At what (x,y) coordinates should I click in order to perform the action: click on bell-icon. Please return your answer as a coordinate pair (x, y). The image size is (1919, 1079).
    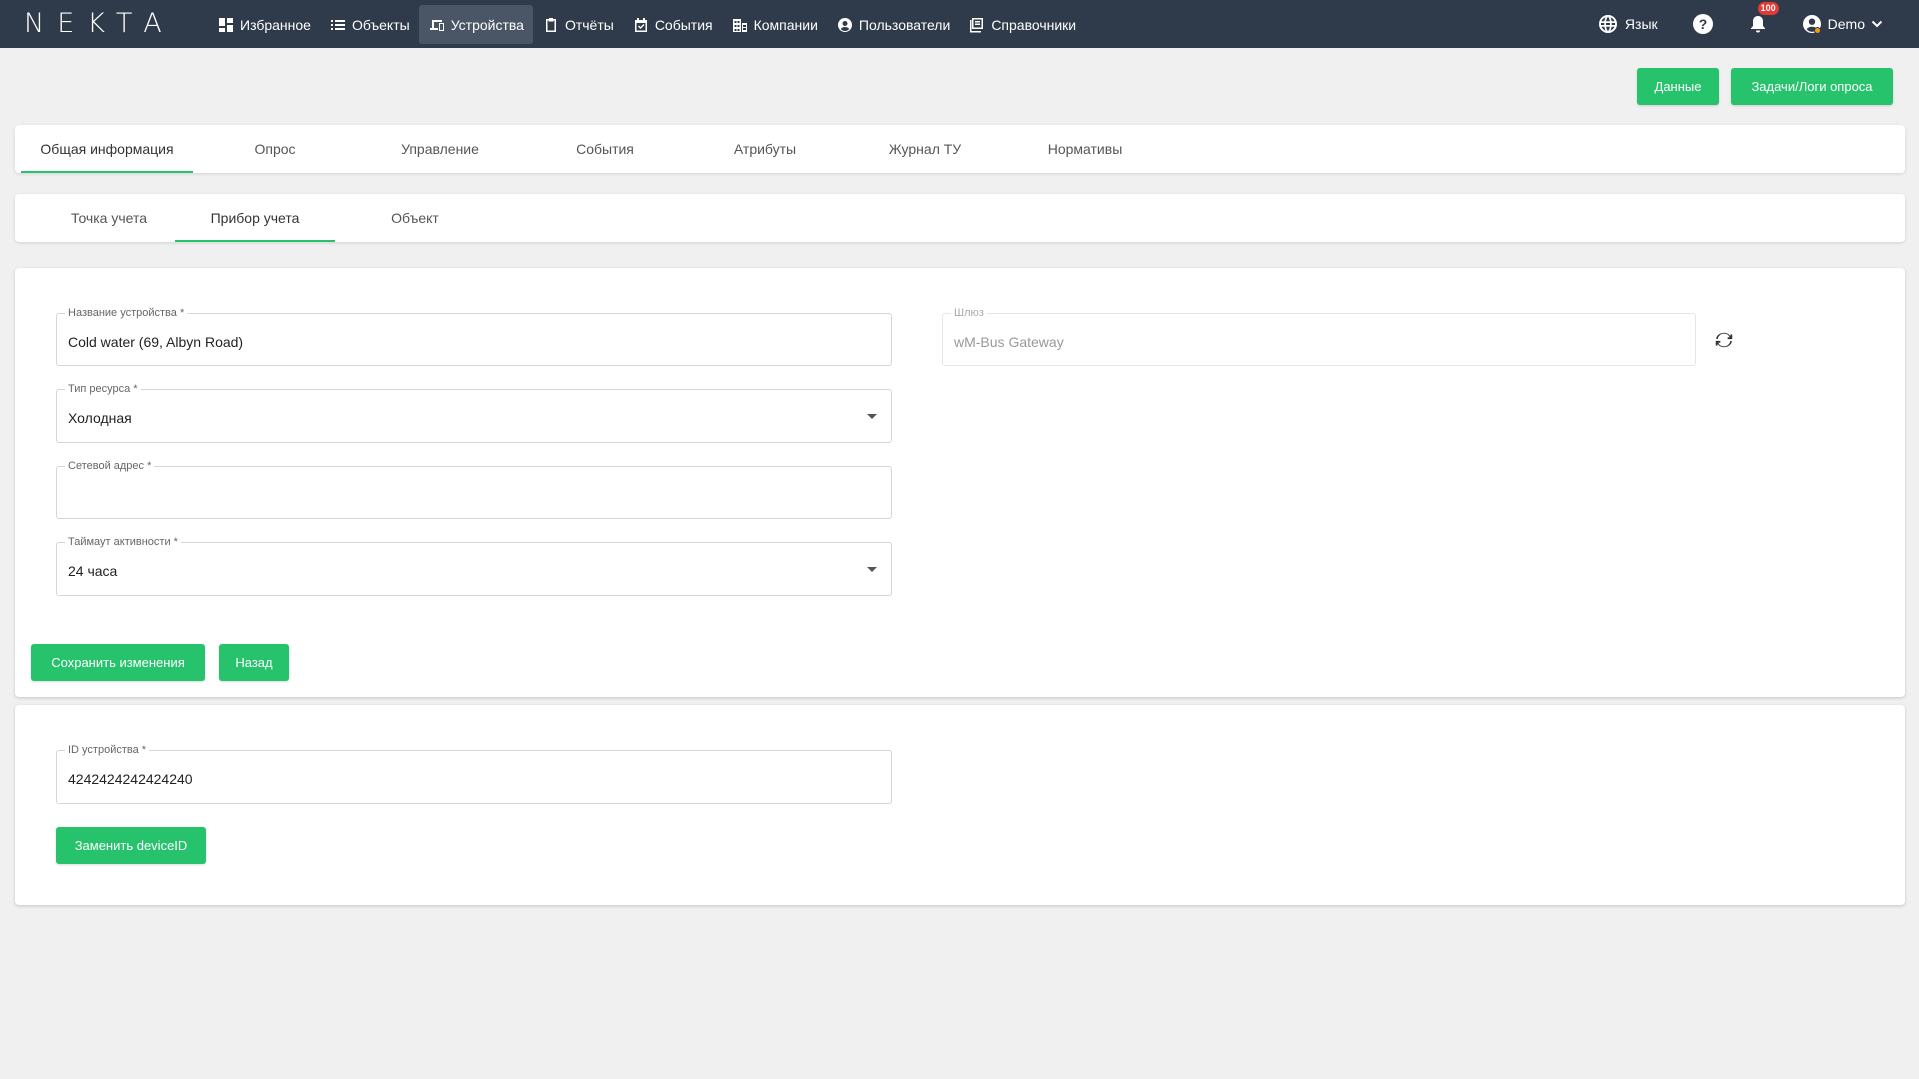
    Looking at the image, I should click on (1758, 24).